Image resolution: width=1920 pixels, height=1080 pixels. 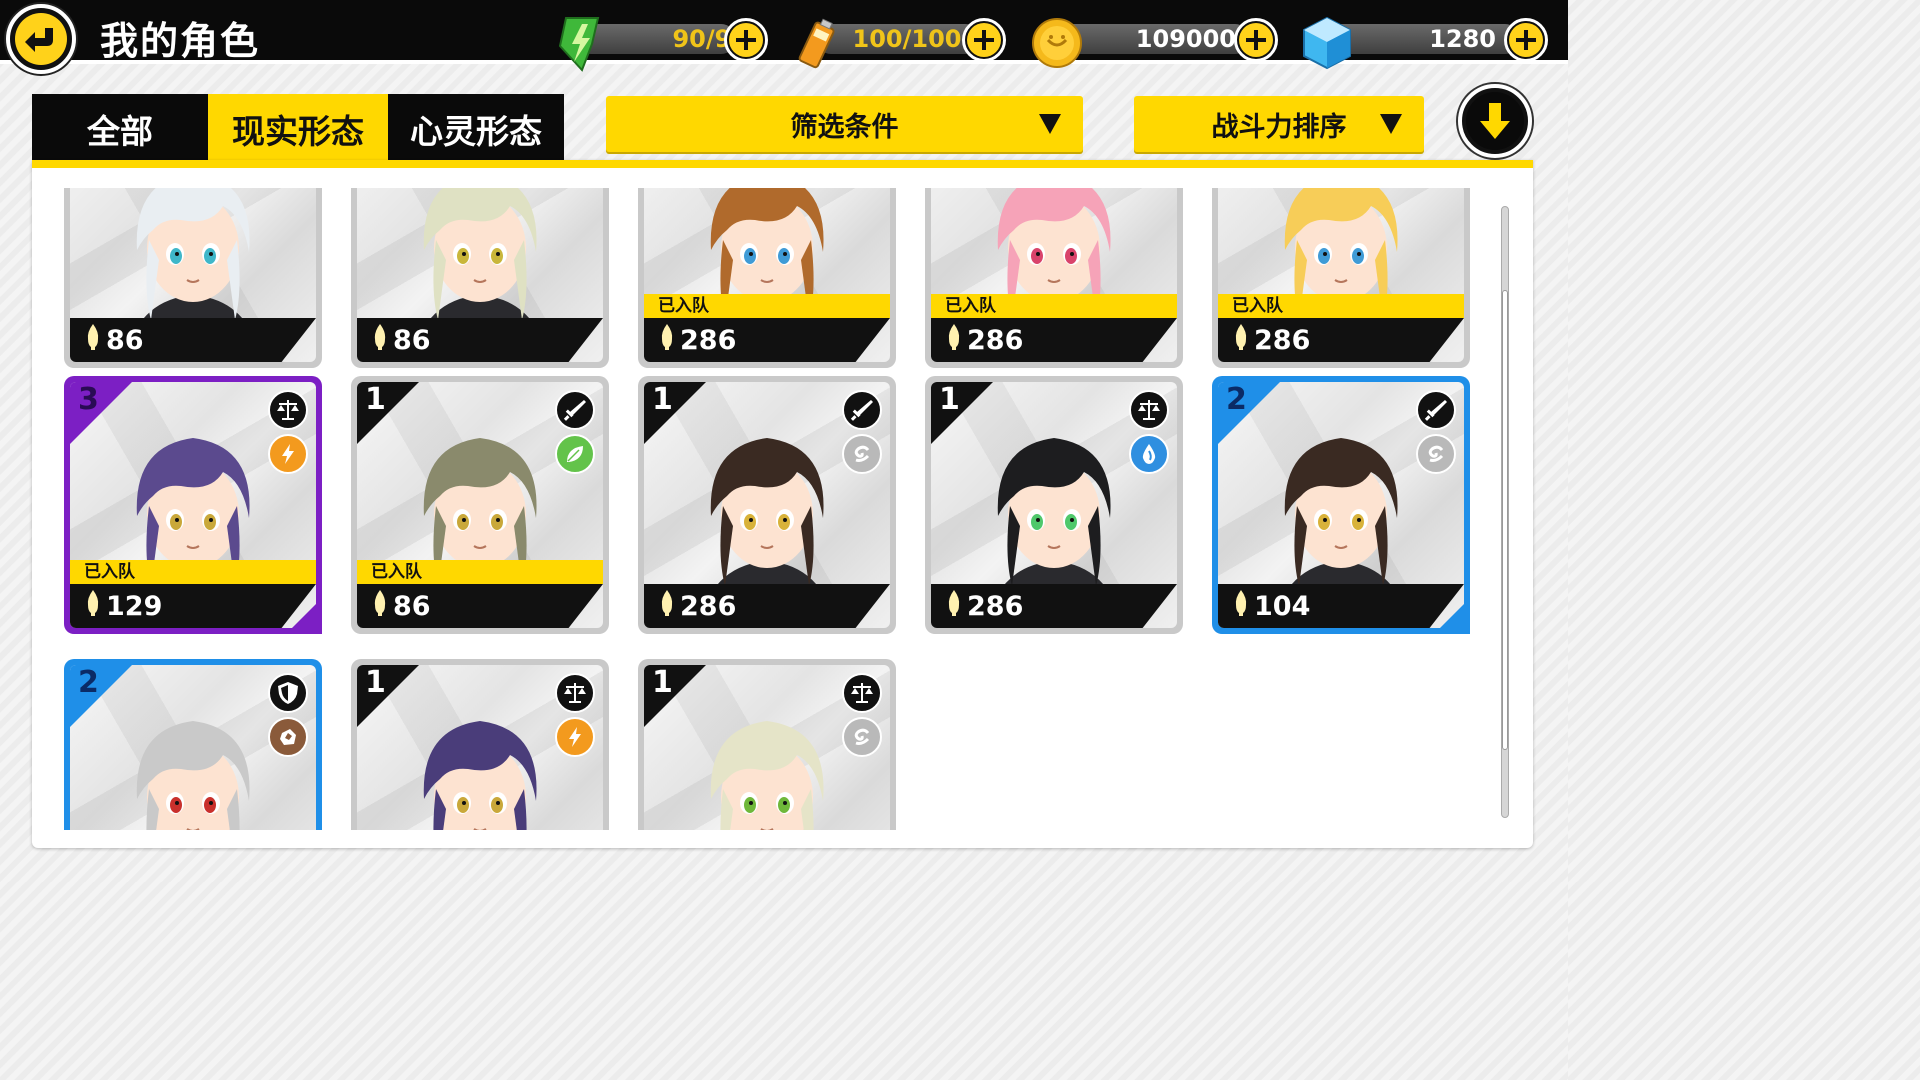 I want to click on sort-order-button, so click(x=1495, y=121).